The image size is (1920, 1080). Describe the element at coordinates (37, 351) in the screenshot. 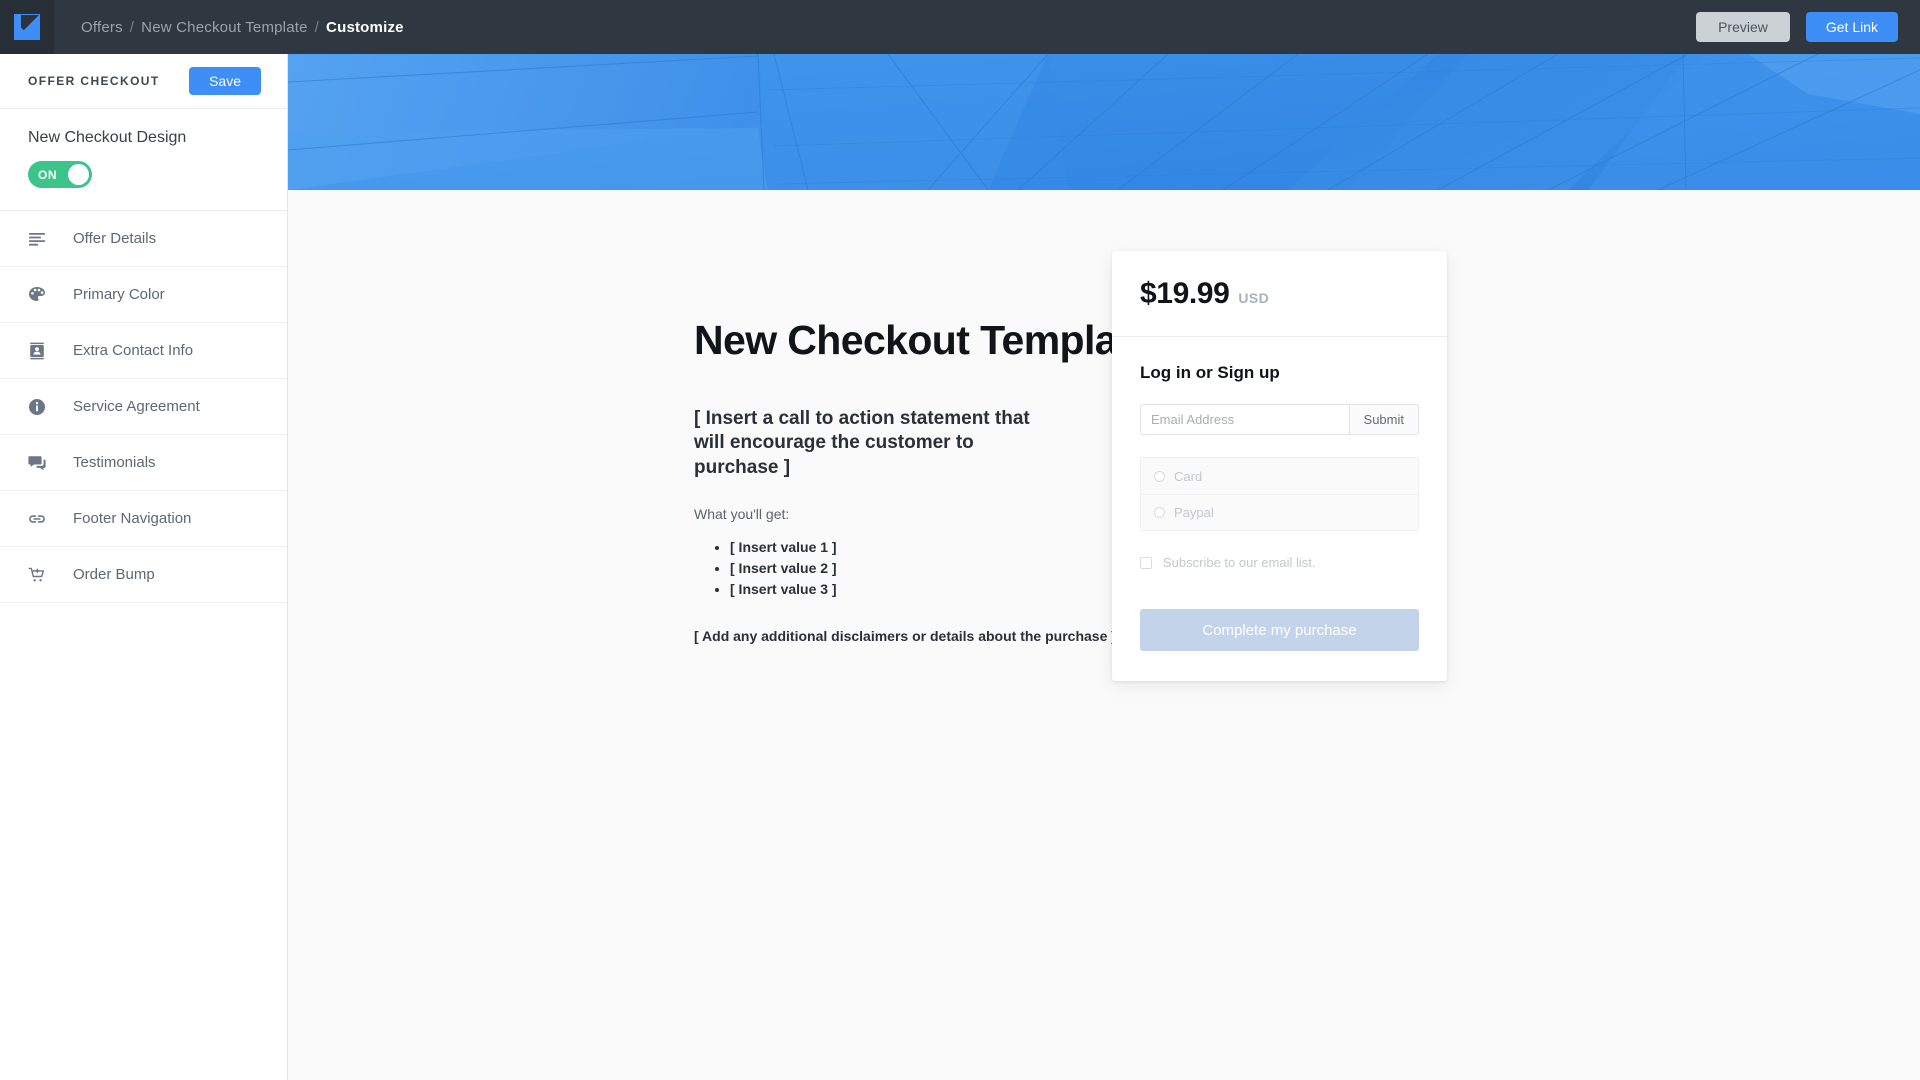

I see `contact-card-icon` at that location.